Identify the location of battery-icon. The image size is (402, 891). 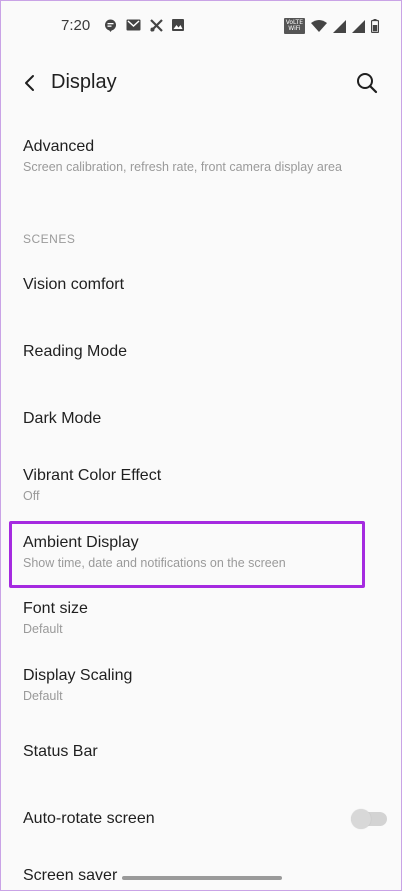
(375, 26).